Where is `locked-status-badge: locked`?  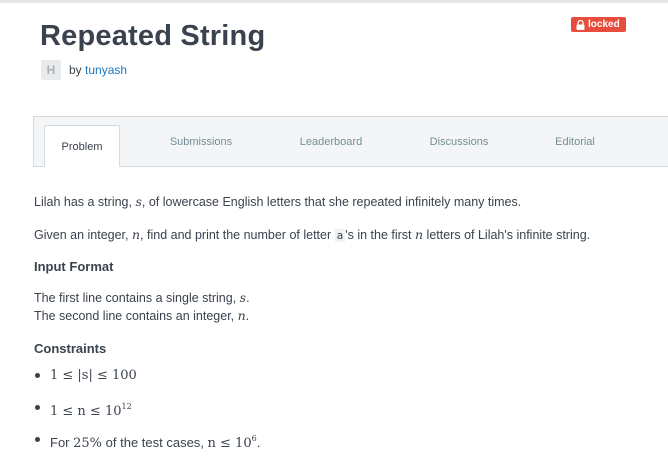
locked-status-badge: locked is located at coordinates (598, 24).